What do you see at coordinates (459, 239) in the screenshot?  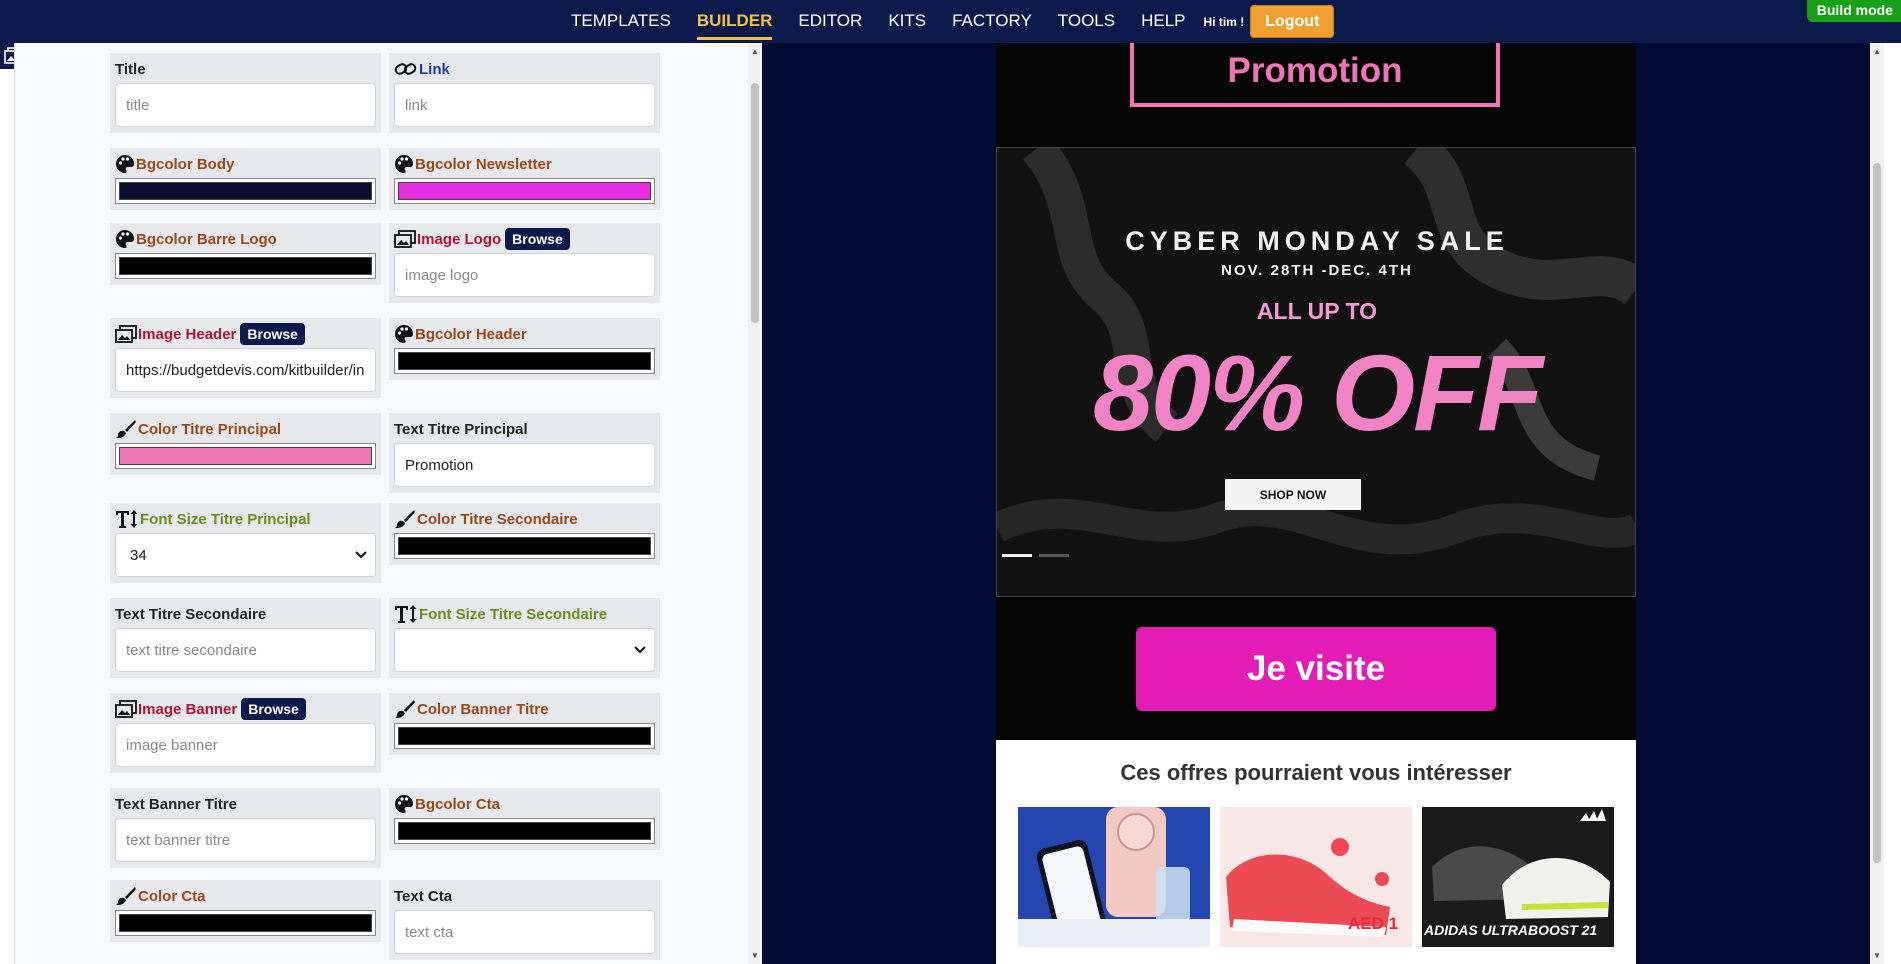 I see `image-logo-label: Image Logo` at bounding box center [459, 239].